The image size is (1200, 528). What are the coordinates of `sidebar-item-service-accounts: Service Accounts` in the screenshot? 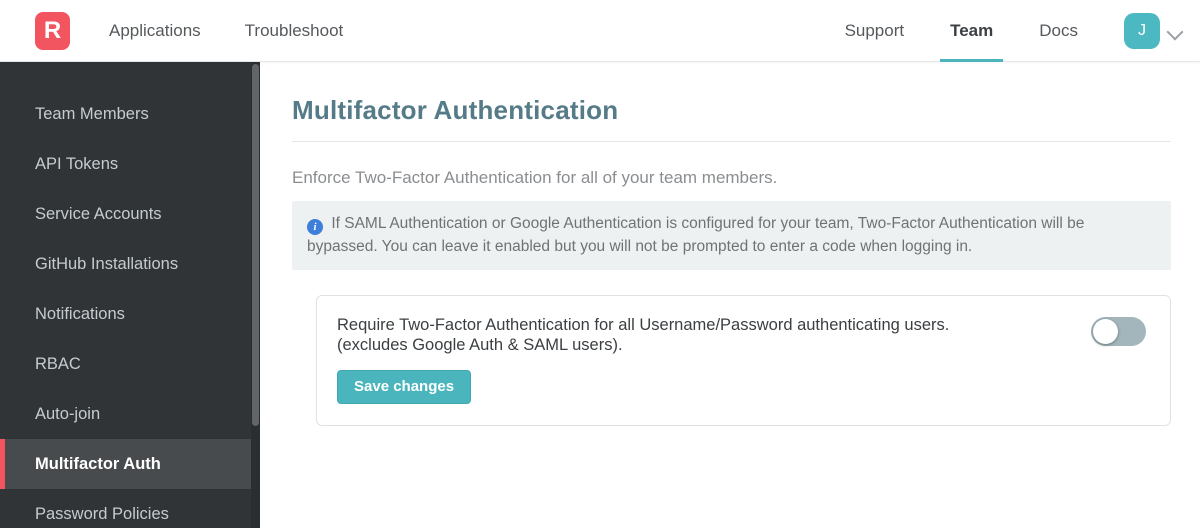 It's located at (130, 214).